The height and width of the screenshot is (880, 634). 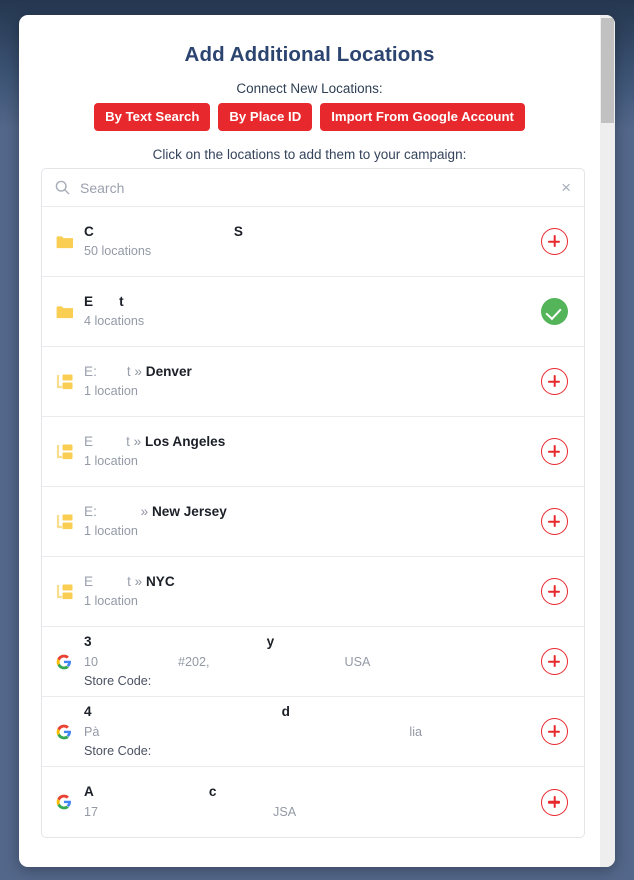 I want to click on list-item-title: E: t » Denver, so click(x=307, y=372).